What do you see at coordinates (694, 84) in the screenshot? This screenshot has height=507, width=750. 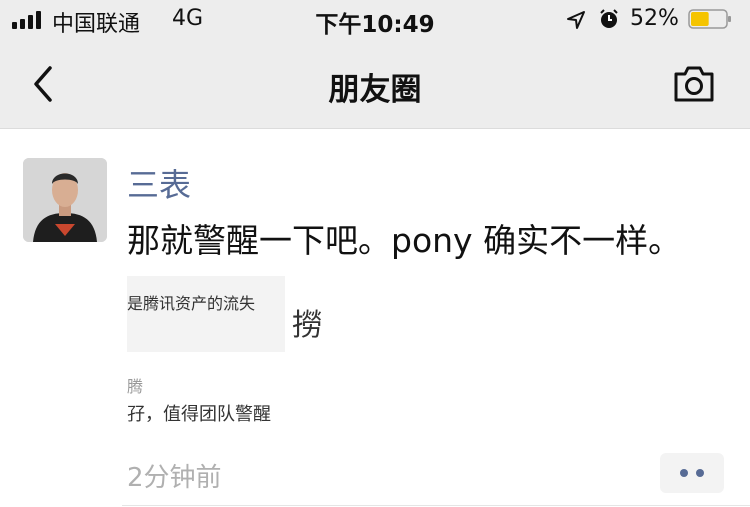 I see `camera-icon` at bounding box center [694, 84].